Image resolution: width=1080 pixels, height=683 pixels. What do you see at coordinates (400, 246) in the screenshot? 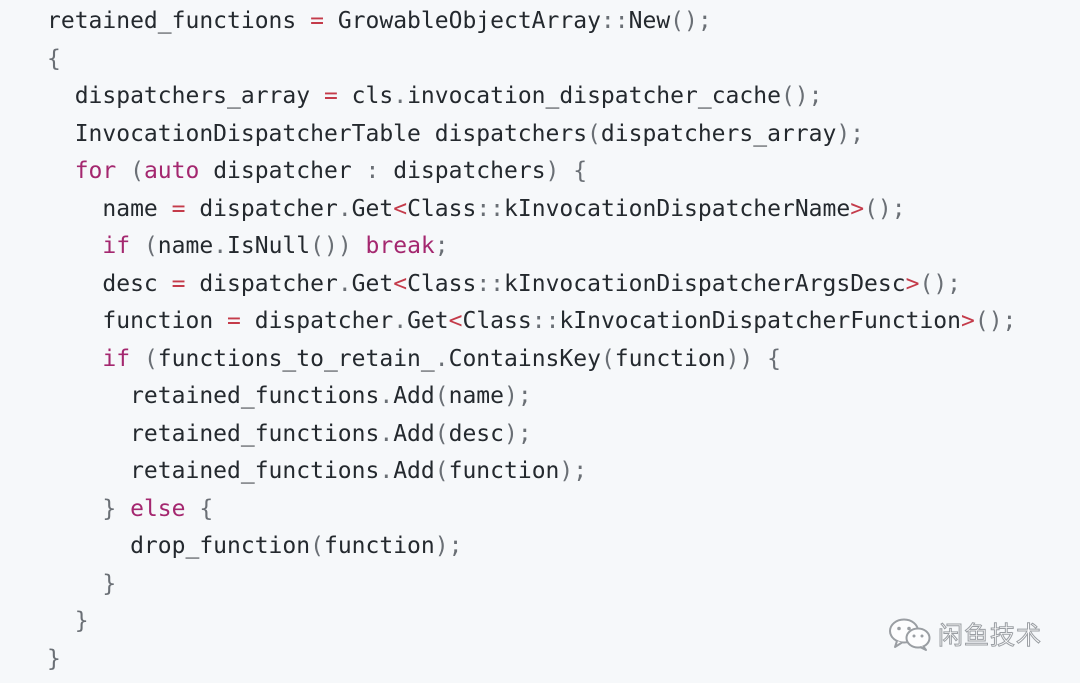
I see `code-token: break` at bounding box center [400, 246].